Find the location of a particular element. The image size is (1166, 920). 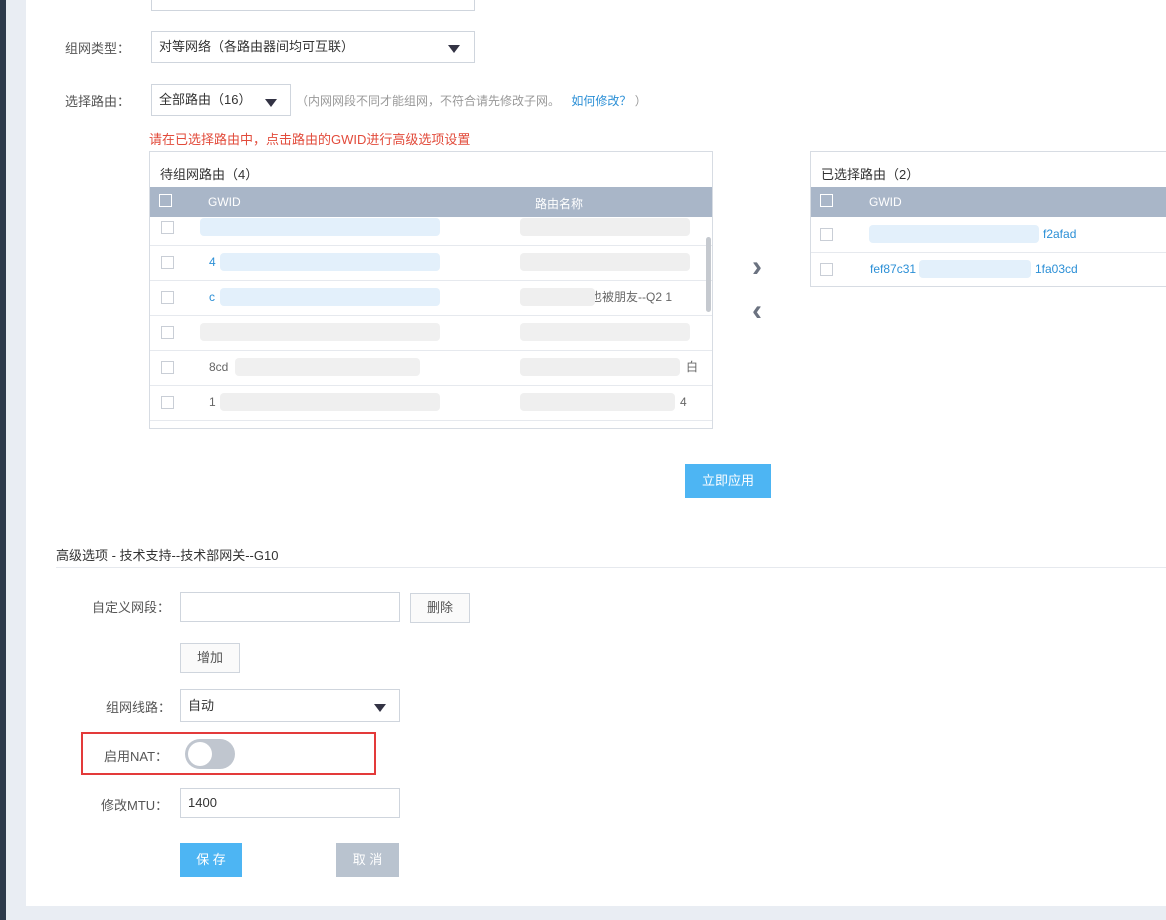

advanced-settings-warning: 请在已选择路由中，点击路由的GWID进行高级选项设置 is located at coordinates (310, 139).